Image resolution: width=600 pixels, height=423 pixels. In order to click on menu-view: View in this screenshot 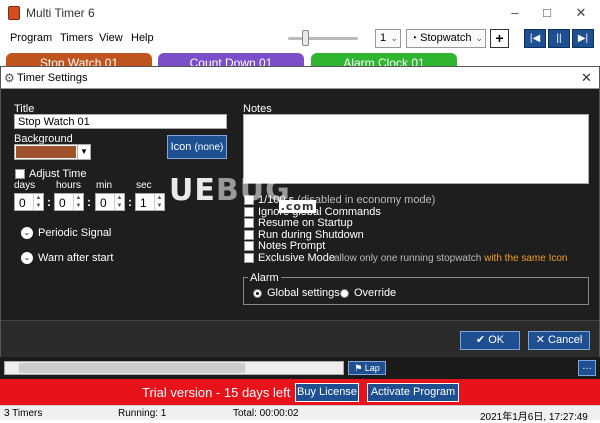, I will do `click(111, 38)`.